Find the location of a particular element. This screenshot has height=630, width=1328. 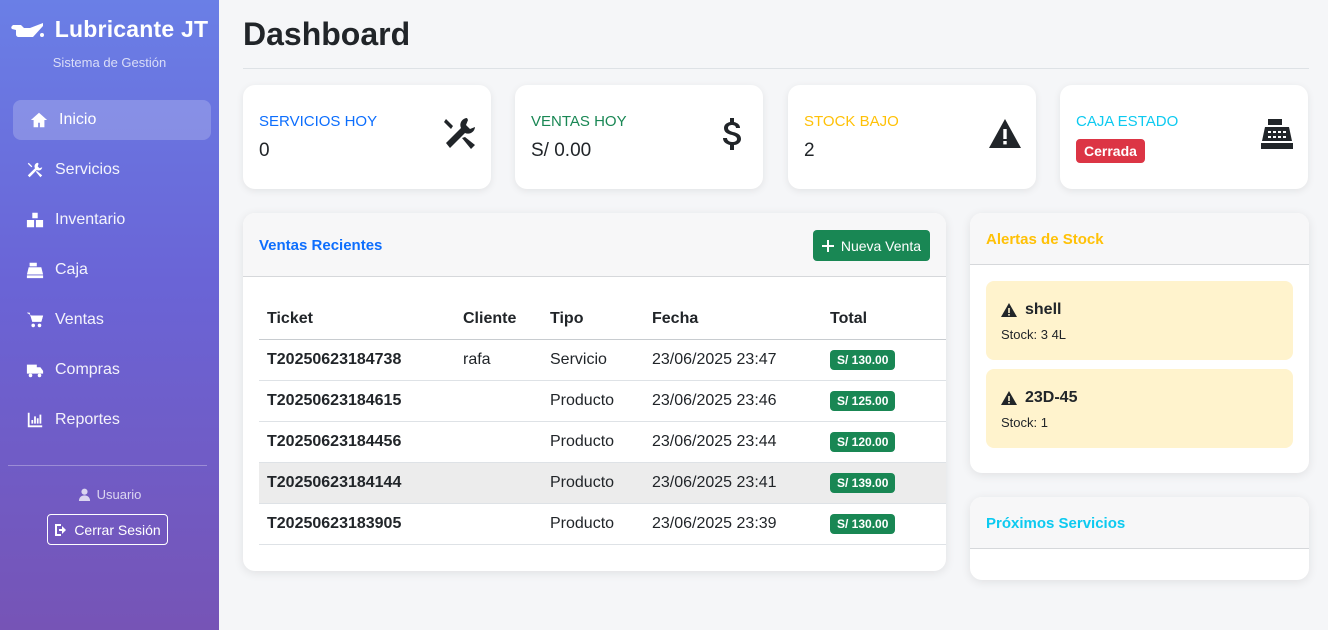

logout-label: Cerrar Sesión is located at coordinates (117, 529).